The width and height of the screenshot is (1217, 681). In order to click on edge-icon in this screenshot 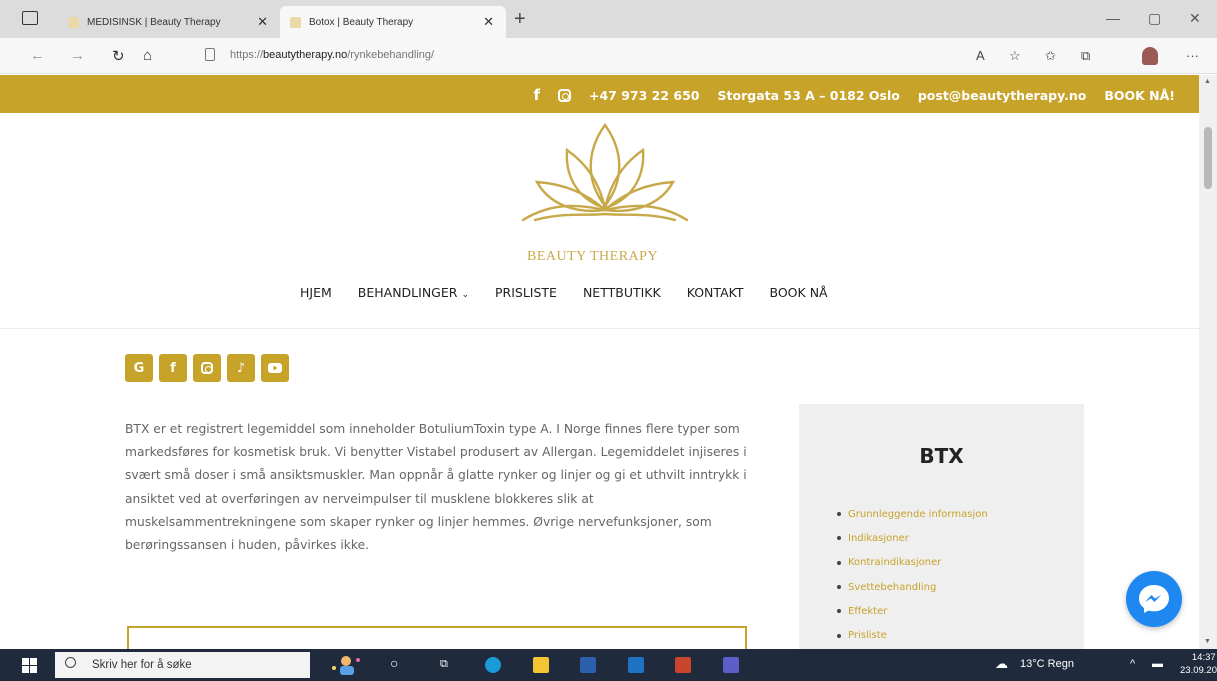, I will do `click(493, 665)`.